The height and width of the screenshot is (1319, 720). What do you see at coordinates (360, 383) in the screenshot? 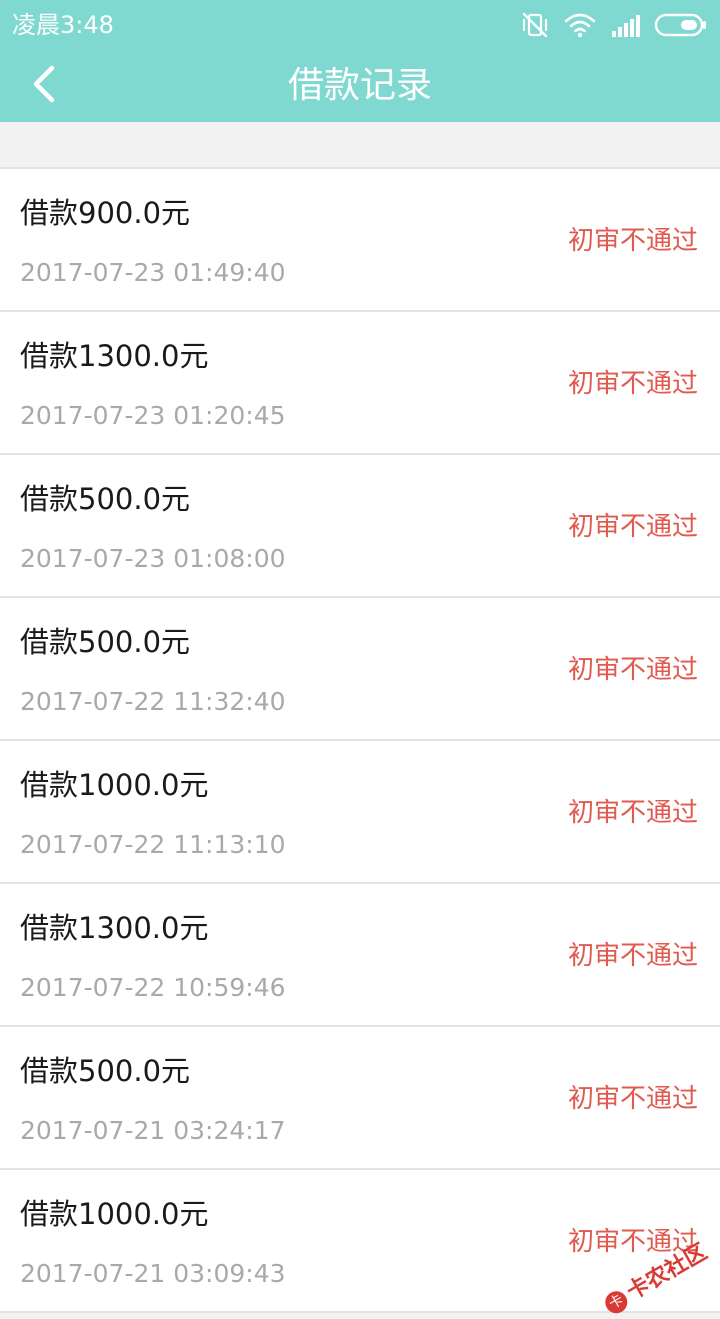
I see `loan-record-item: 借款1300.0元 2017-07-23 01:20:45 初审不通过` at bounding box center [360, 383].